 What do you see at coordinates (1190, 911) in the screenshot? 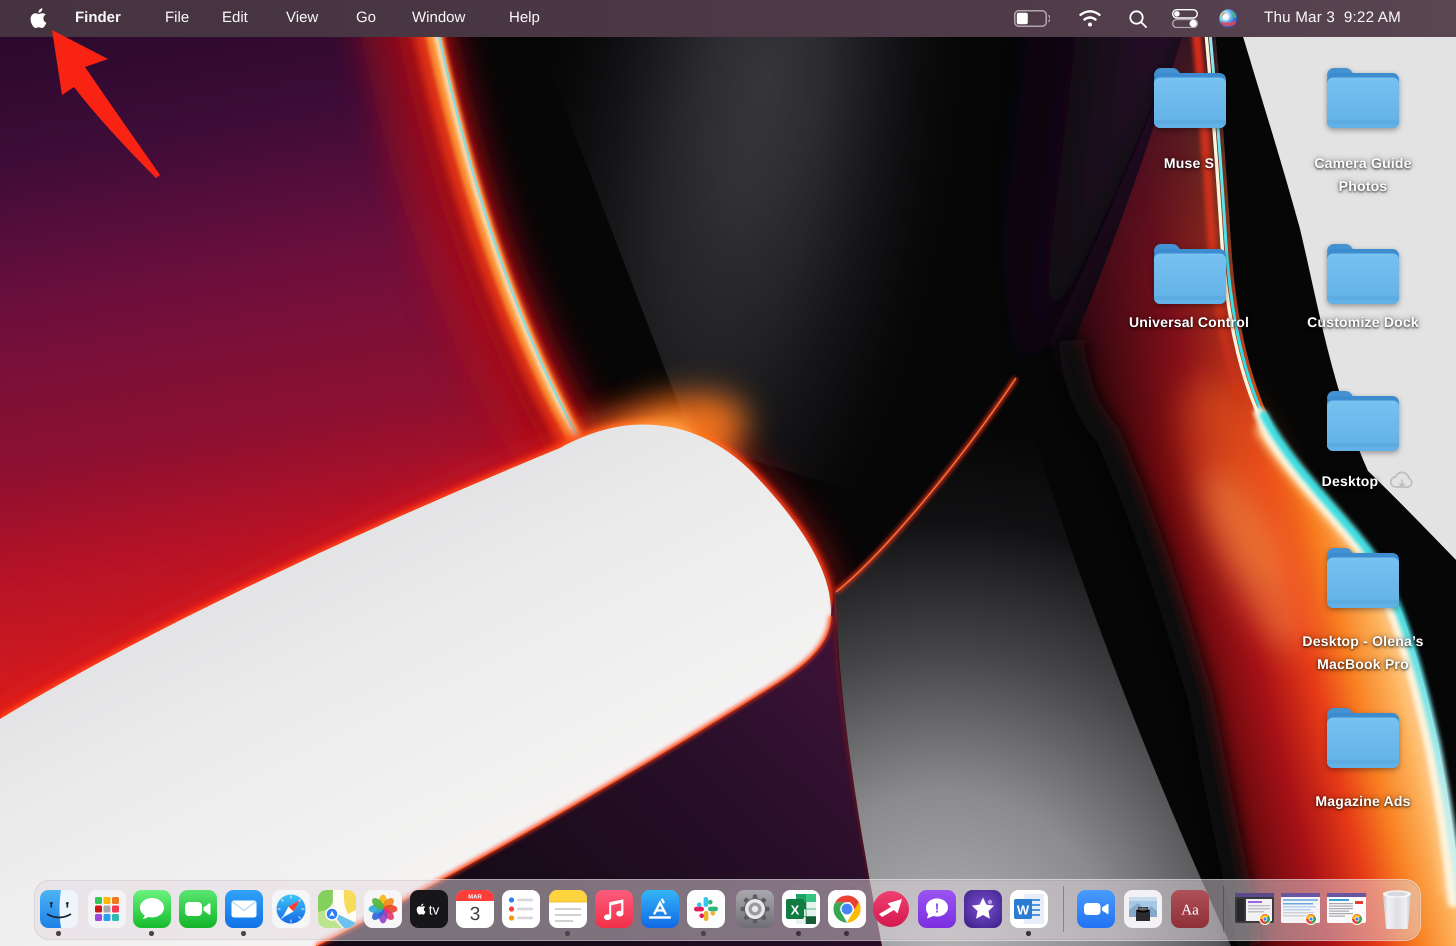
I see `svg-text: Aa` at bounding box center [1190, 911].